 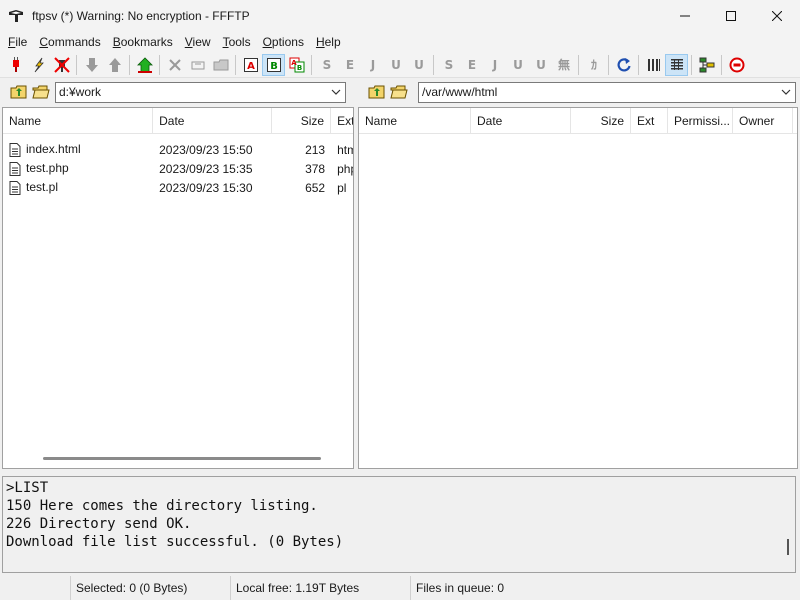 What do you see at coordinates (763, 121) in the screenshot?
I see `remote-col-owner: Owner` at bounding box center [763, 121].